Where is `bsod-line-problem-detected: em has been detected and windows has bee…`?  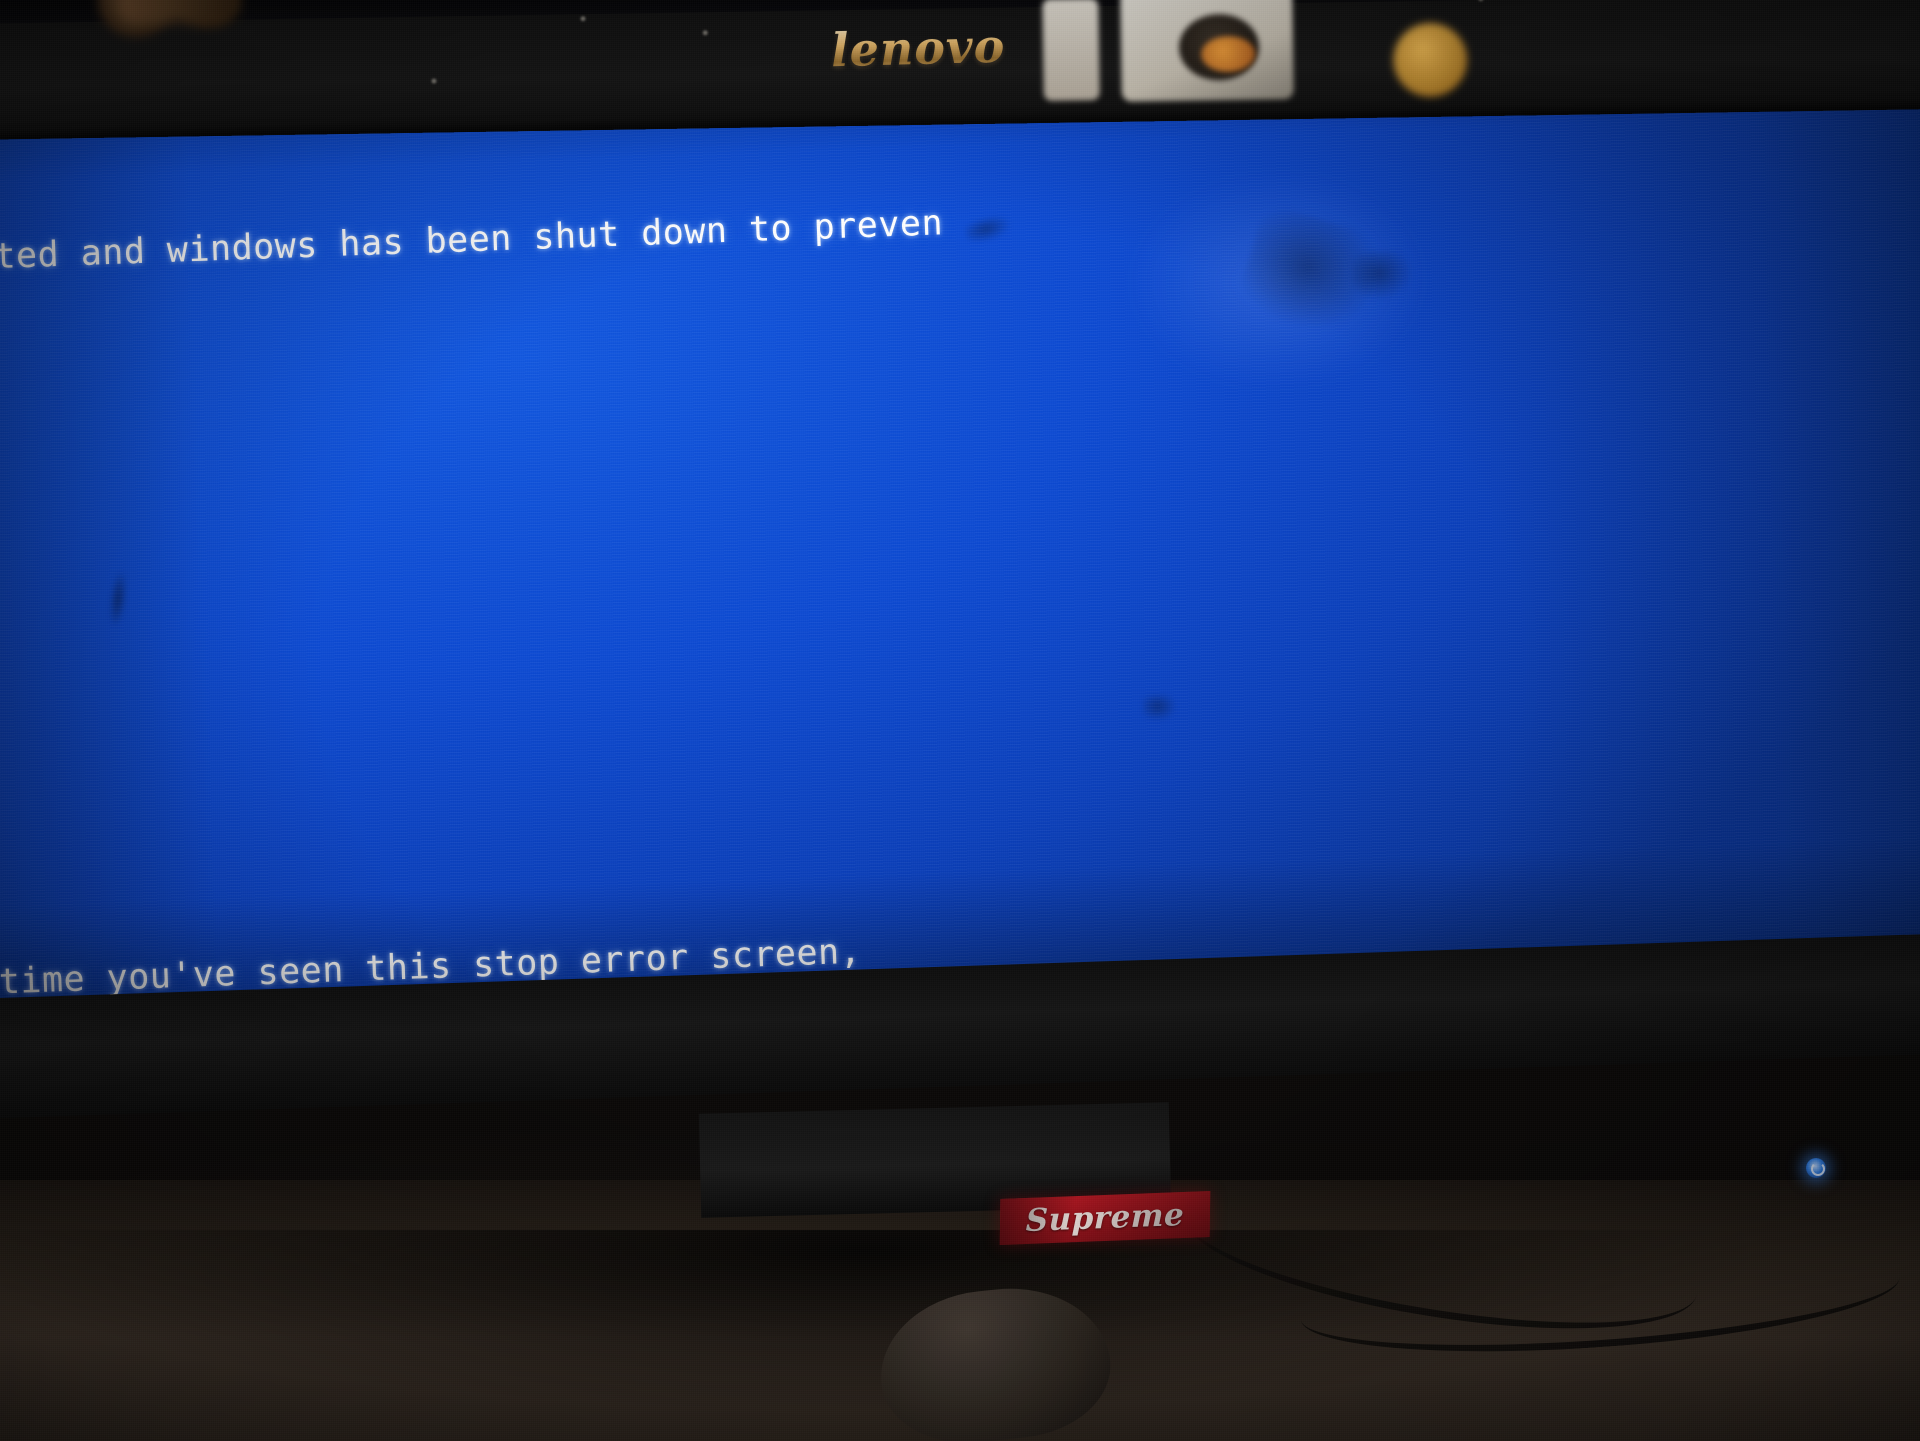 bsod-line-problem-detected: em has been detected and windows has bee… is located at coordinates (472, 241).